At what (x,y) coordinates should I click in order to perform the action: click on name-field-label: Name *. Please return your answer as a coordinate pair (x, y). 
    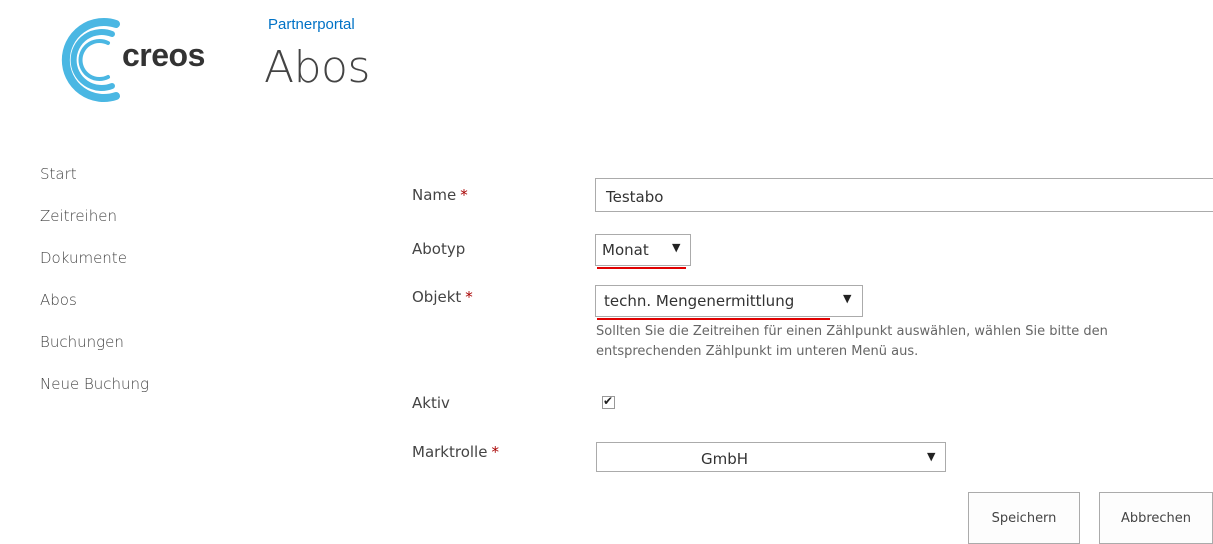
    Looking at the image, I should click on (440, 195).